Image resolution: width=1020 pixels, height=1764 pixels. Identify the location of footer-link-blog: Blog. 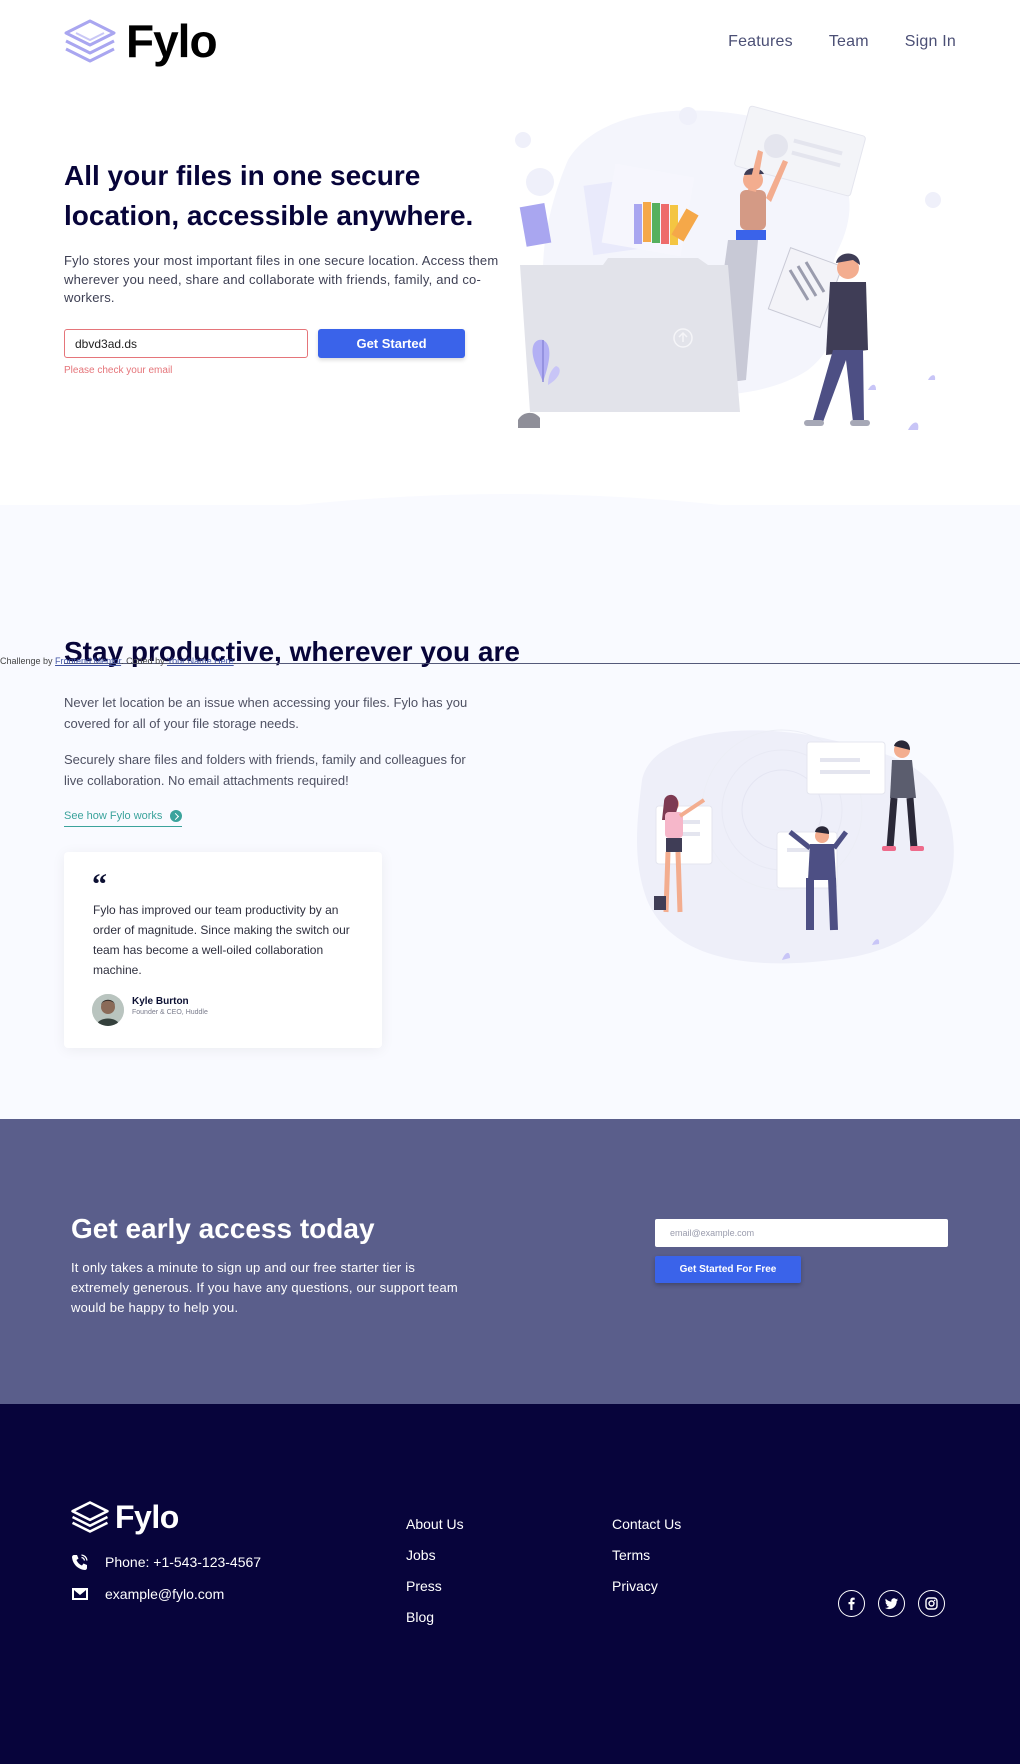
(435, 1617).